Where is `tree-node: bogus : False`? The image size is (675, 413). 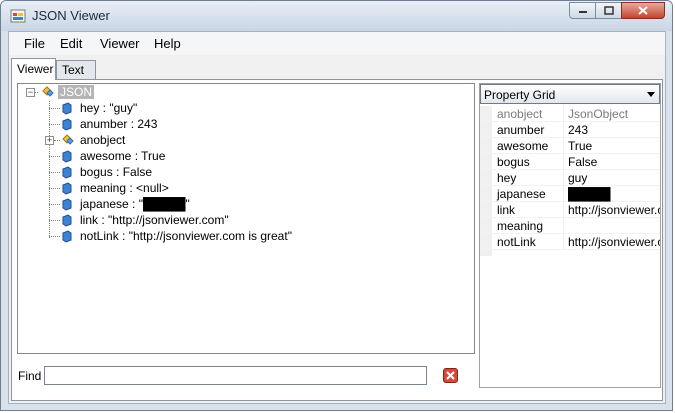
tree-node: bogus : False is located at coordinates (107, 172).